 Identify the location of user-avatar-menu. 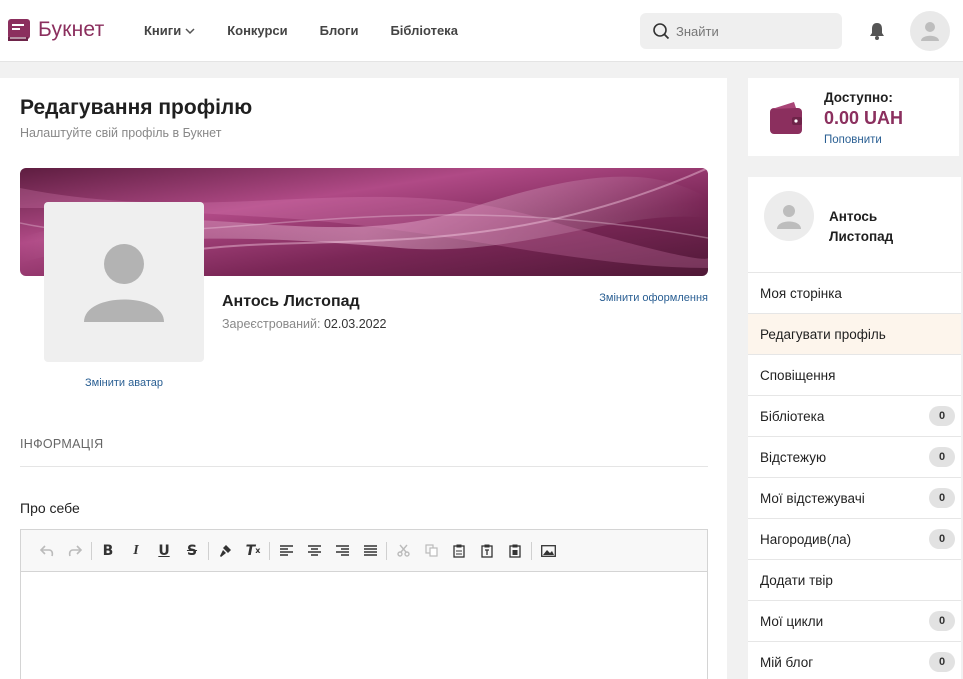
(930, 31).